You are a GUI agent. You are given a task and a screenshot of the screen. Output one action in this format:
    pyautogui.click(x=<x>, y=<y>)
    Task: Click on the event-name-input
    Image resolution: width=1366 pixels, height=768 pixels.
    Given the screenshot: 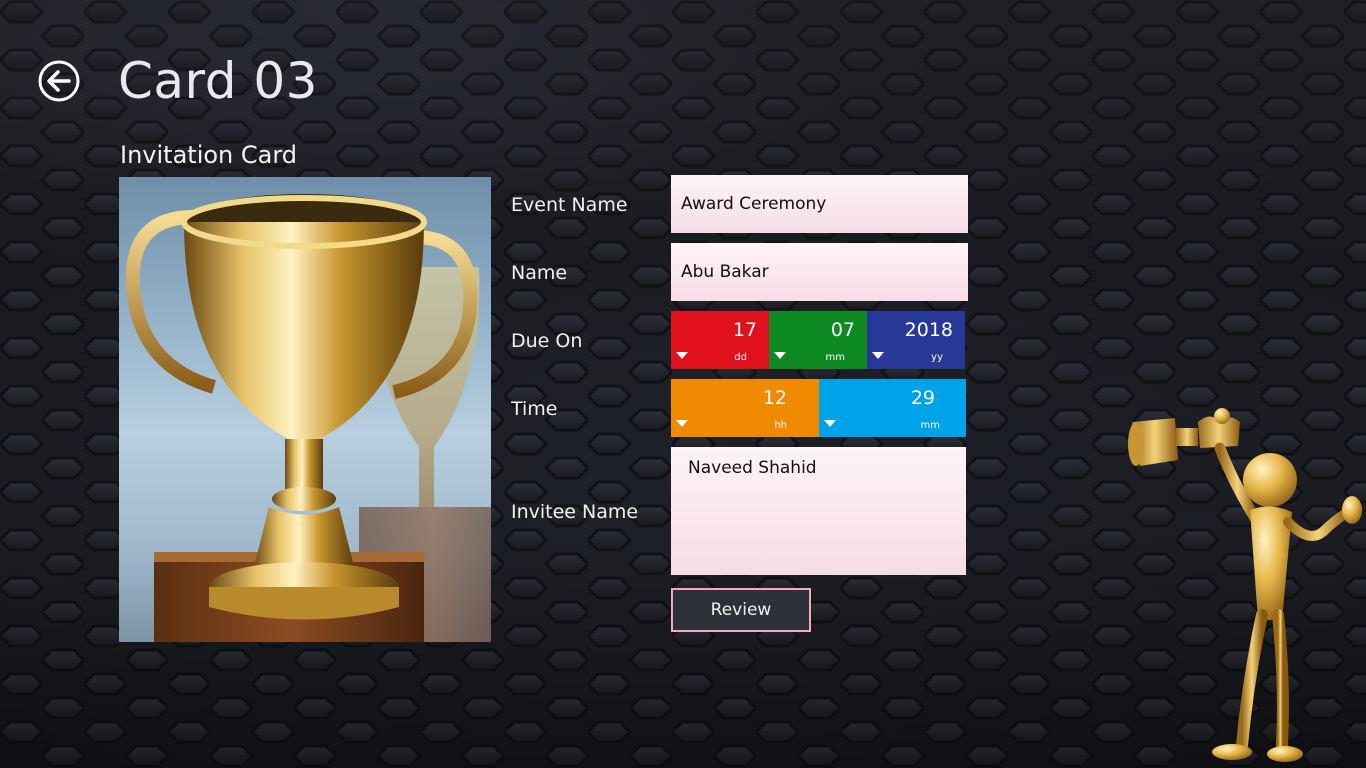 What is the action you would take?
    pyautogui.click(x=819, y=204)
    